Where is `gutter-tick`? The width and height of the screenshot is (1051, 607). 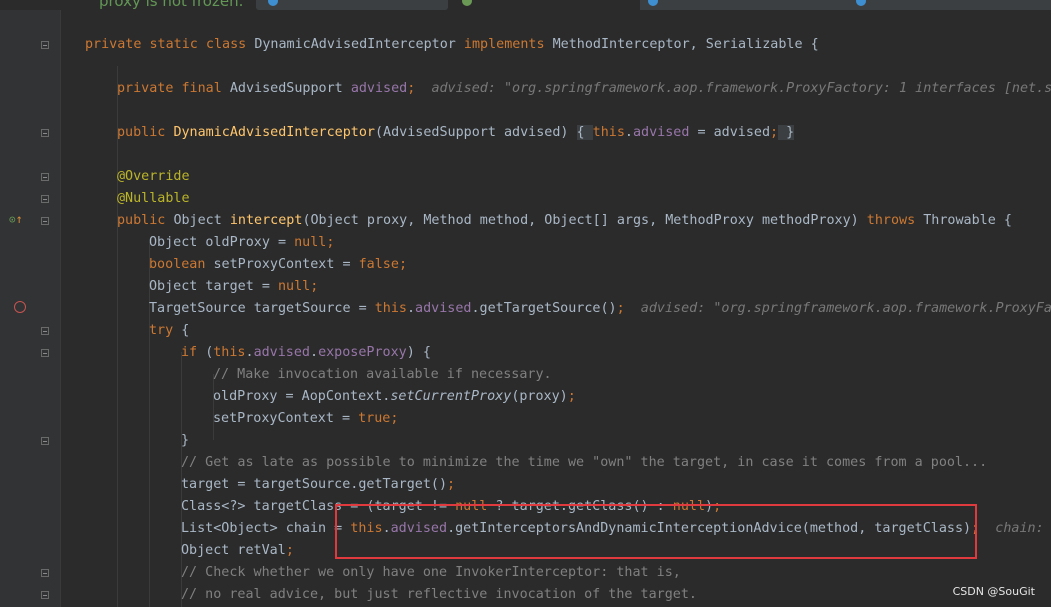 gutter-tick is located at coordinates (2, 46).